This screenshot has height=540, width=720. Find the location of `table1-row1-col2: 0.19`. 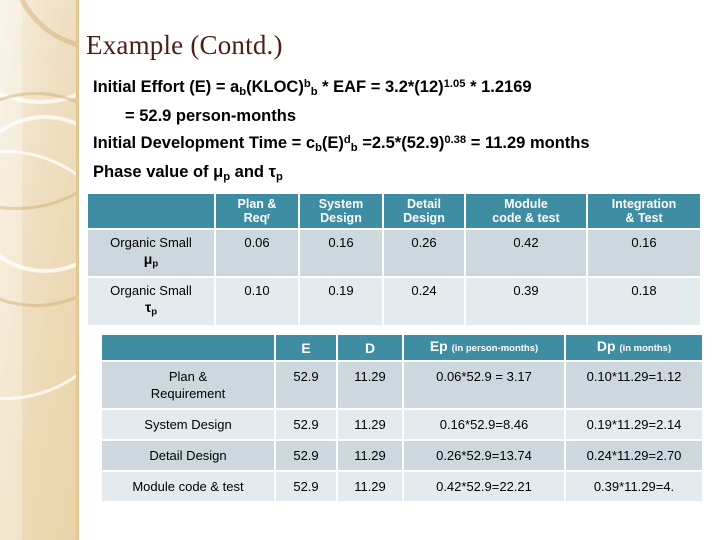

table1-row1-col2: 0.19 is located at coordinates (341, 301).